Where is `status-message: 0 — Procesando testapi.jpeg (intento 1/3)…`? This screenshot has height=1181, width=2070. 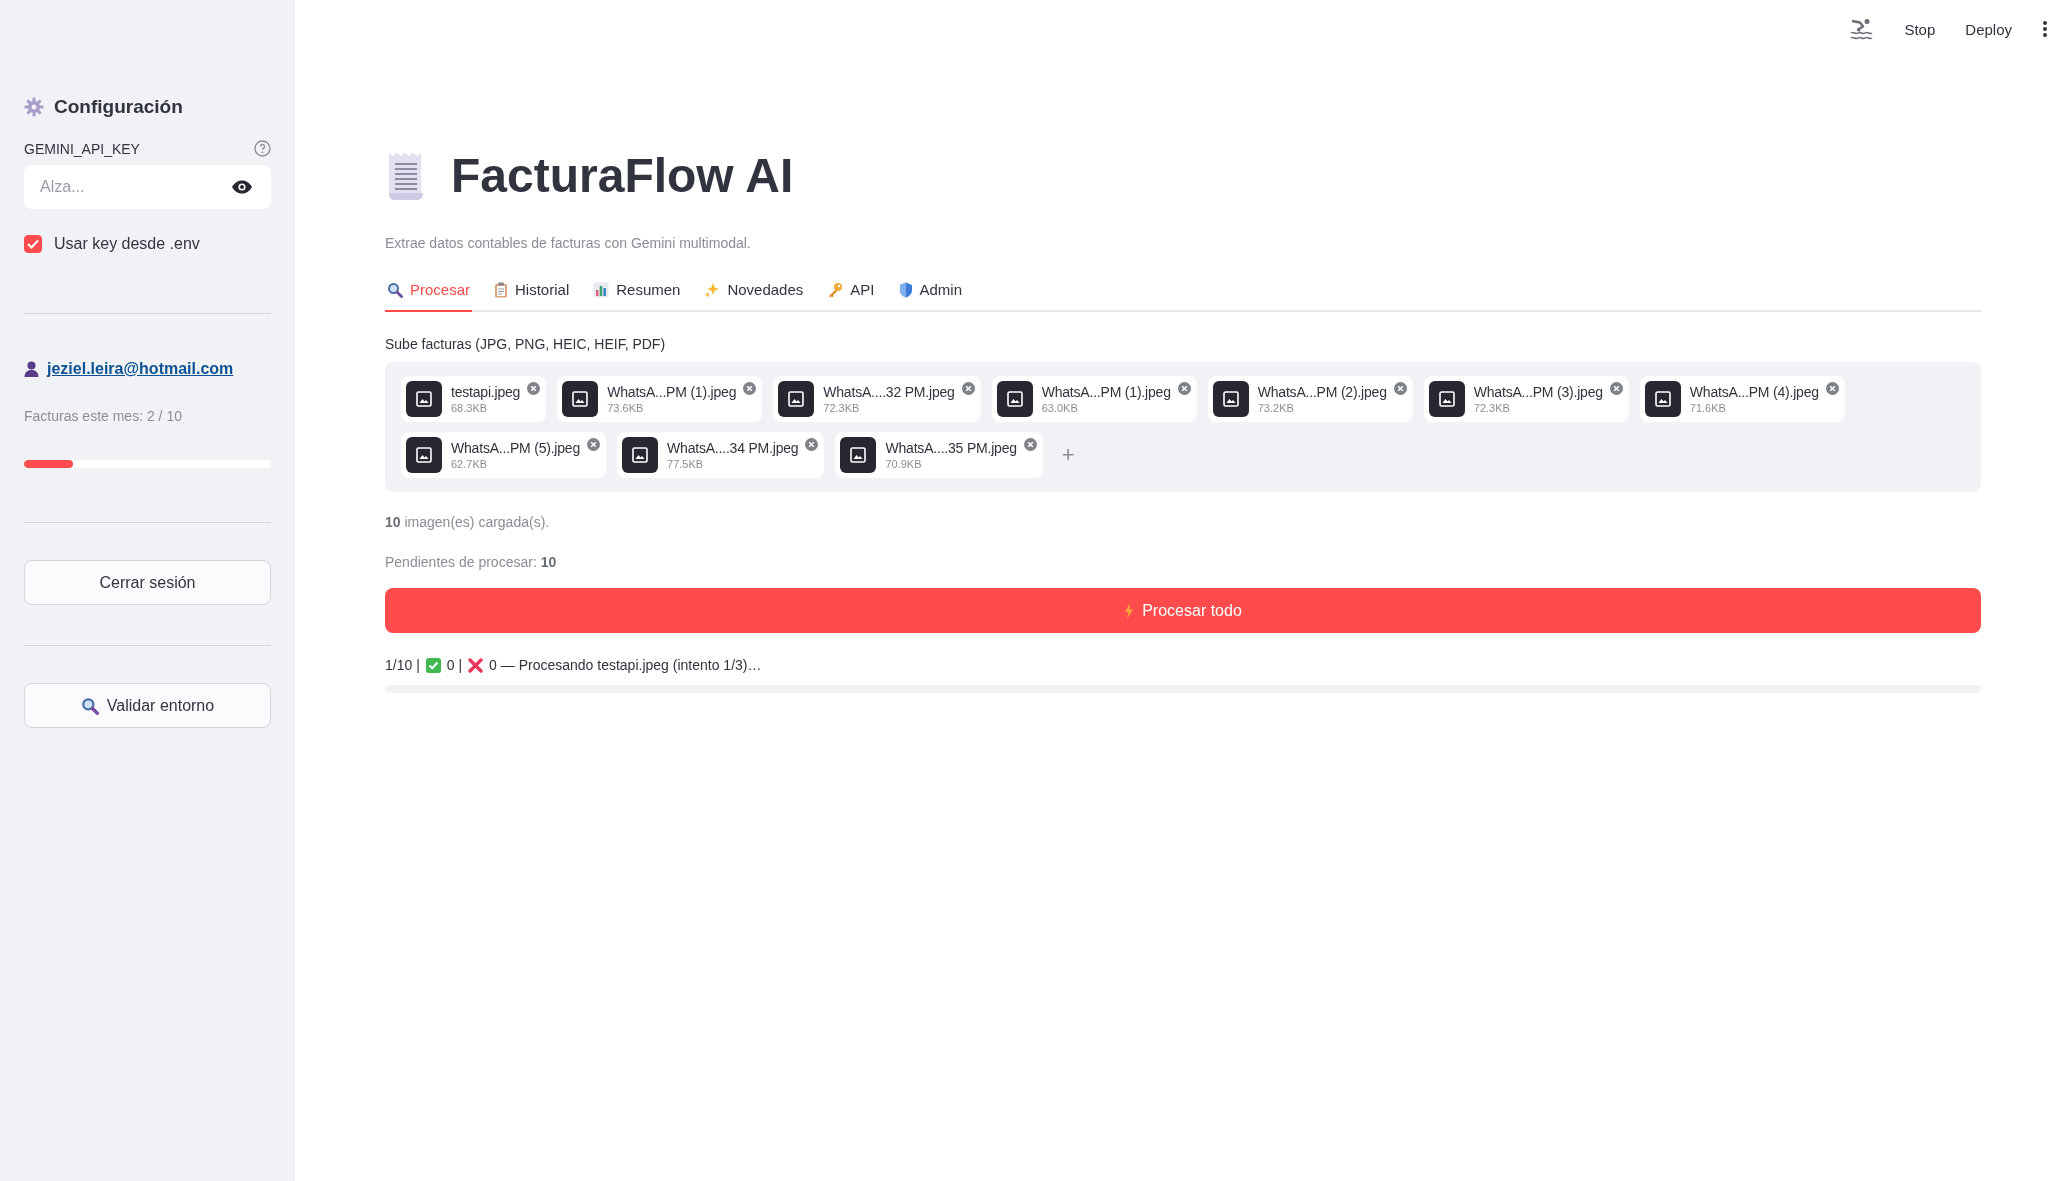
status-message: 0 — Procesando testapi.jpeg (intento 1/3)… is located at coordinates (625, 665).